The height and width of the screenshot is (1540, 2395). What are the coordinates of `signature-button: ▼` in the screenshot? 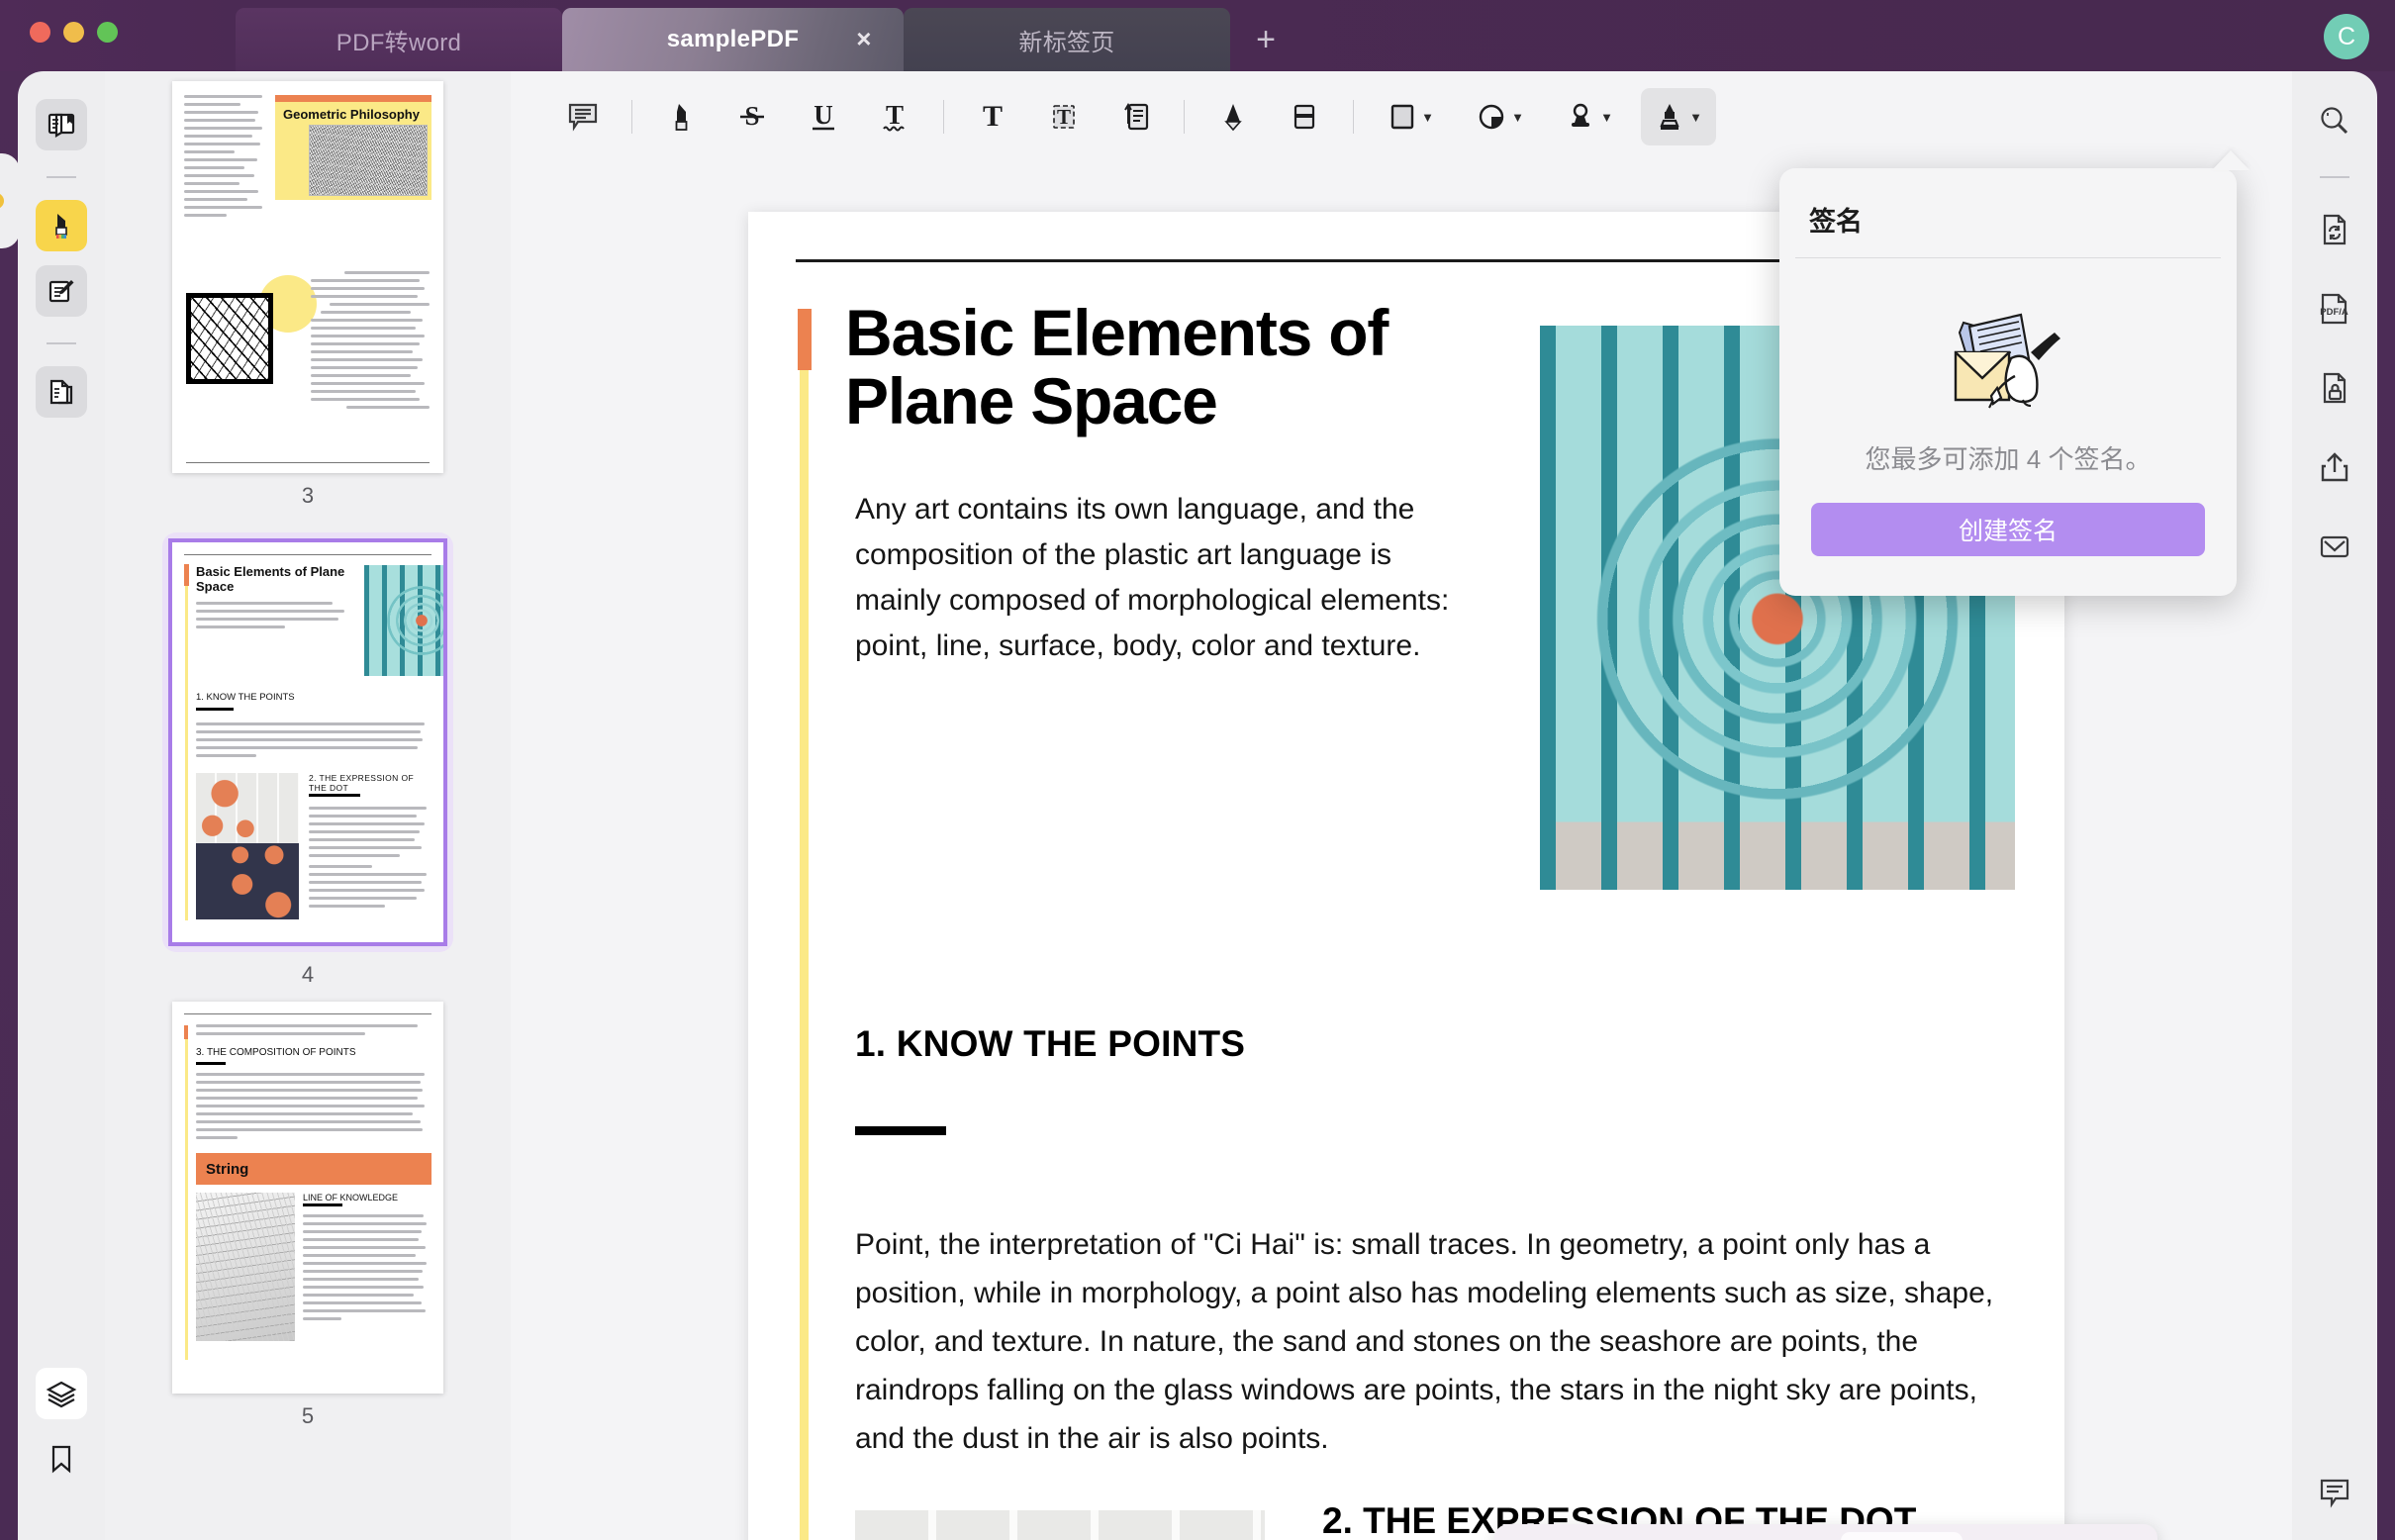 It's located at (1678, 116).